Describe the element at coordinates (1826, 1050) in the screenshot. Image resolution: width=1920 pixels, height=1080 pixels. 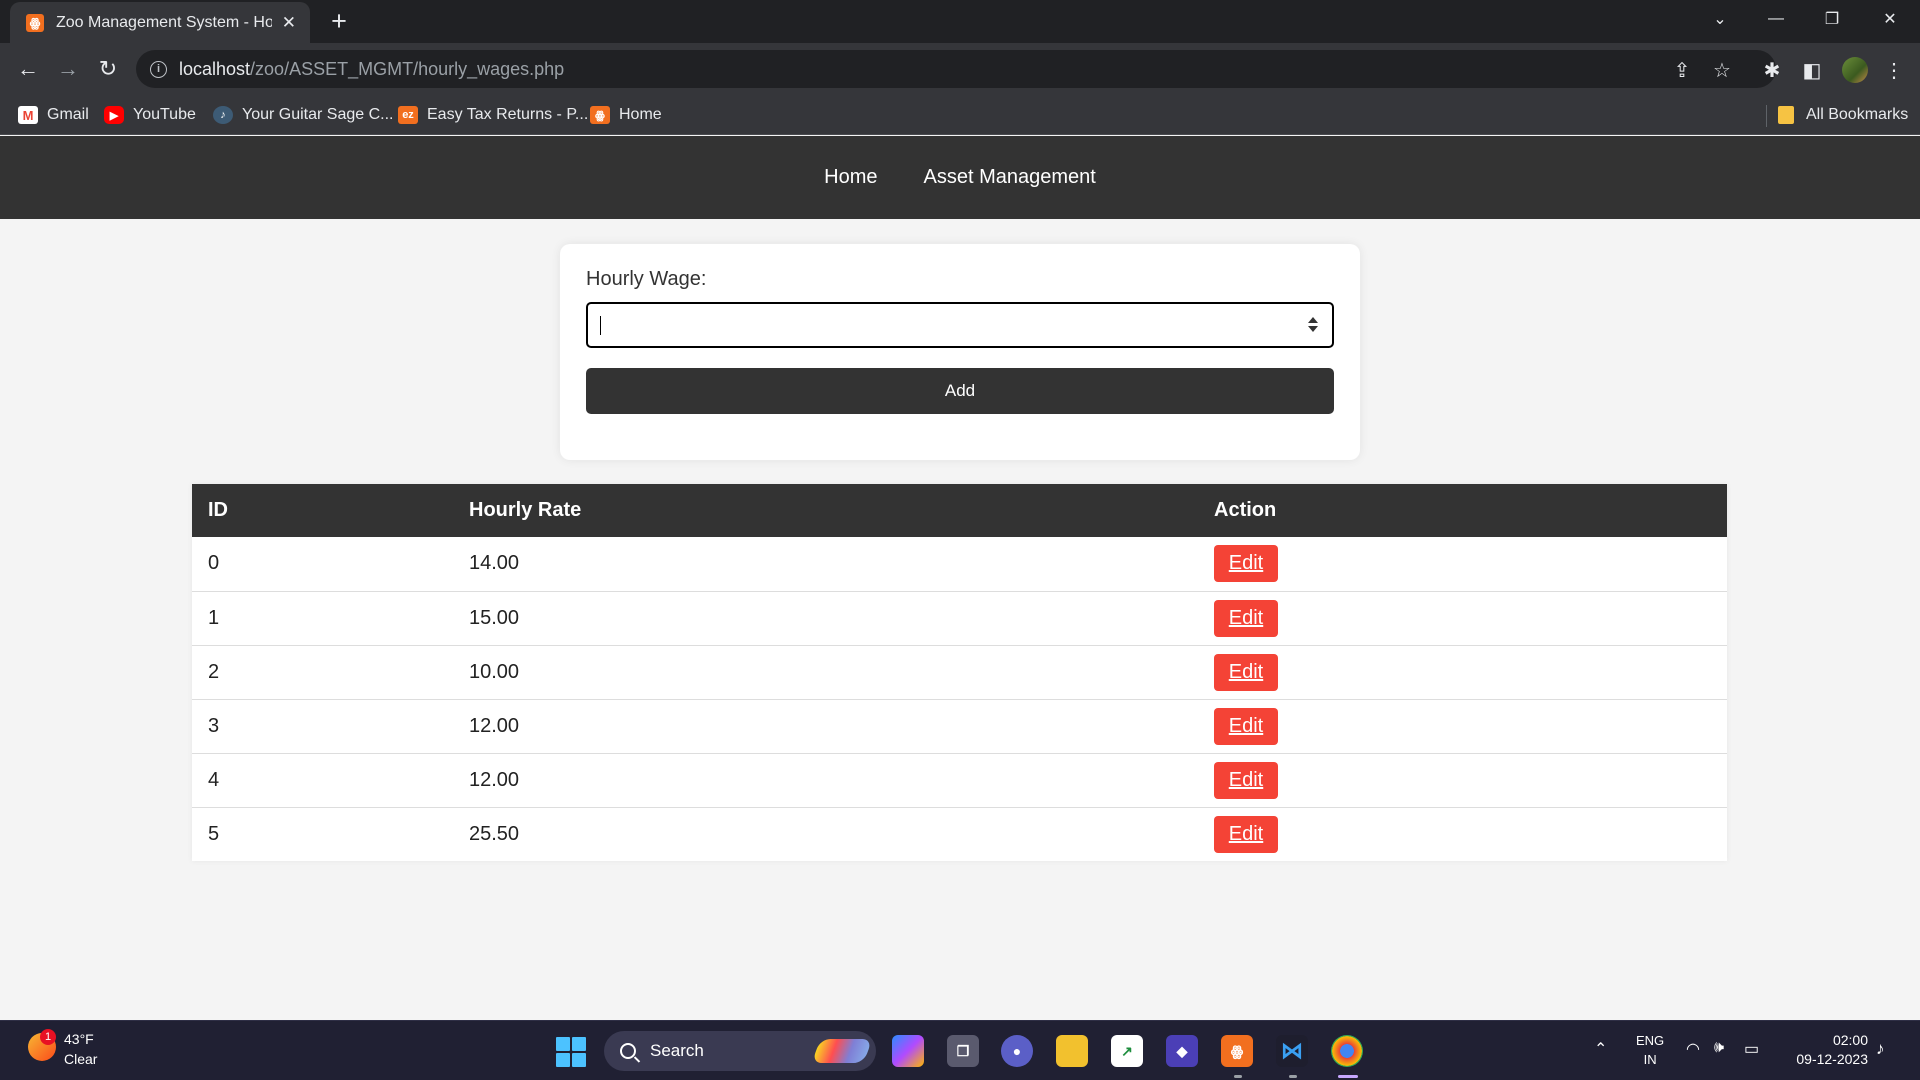
I see `clock: 02:00 09-12-2023` at that location.